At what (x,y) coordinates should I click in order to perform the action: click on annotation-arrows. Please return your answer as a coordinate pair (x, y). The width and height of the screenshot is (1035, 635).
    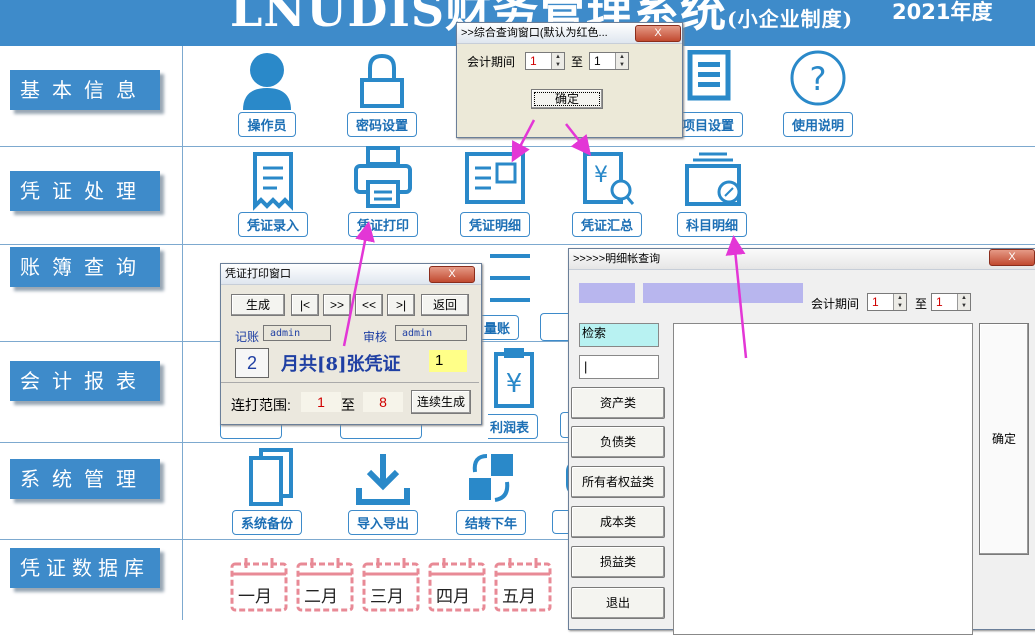
    Looking at the image, I should click on (545, 239).